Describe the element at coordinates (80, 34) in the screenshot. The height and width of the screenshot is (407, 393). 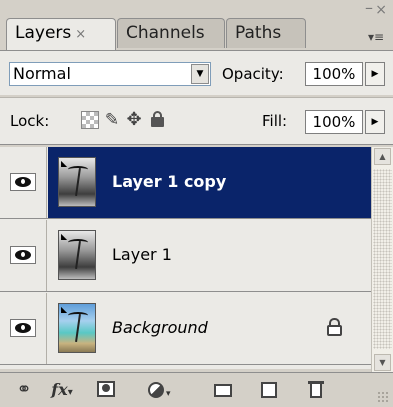
I see `tab-close-icon: ×` at that location.